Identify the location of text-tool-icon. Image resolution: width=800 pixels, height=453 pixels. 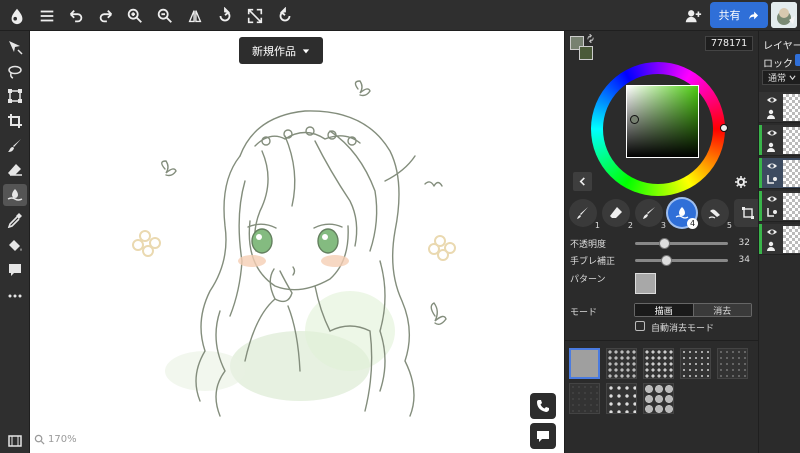
(15, 270).